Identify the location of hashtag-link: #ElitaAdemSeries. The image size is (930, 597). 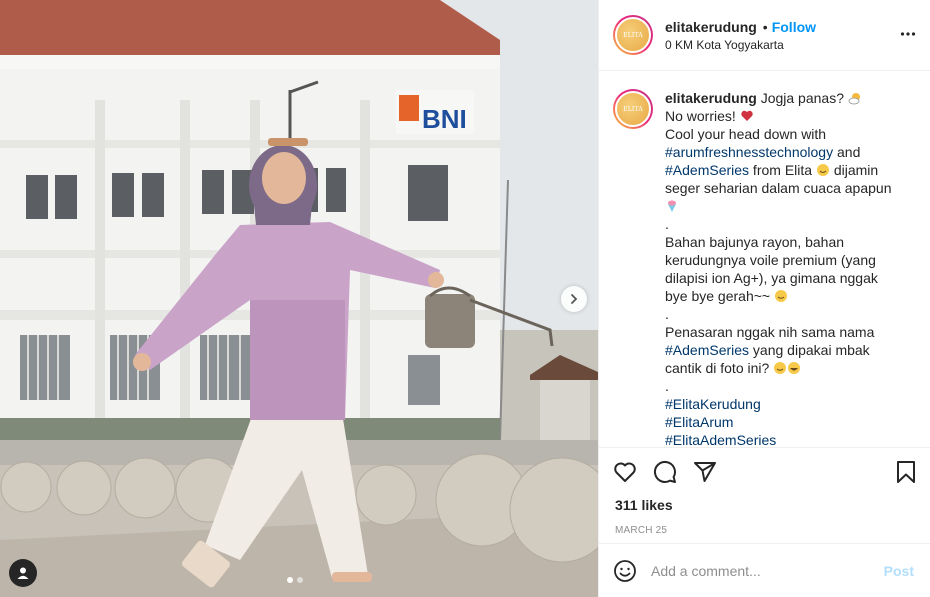
(720, 439).